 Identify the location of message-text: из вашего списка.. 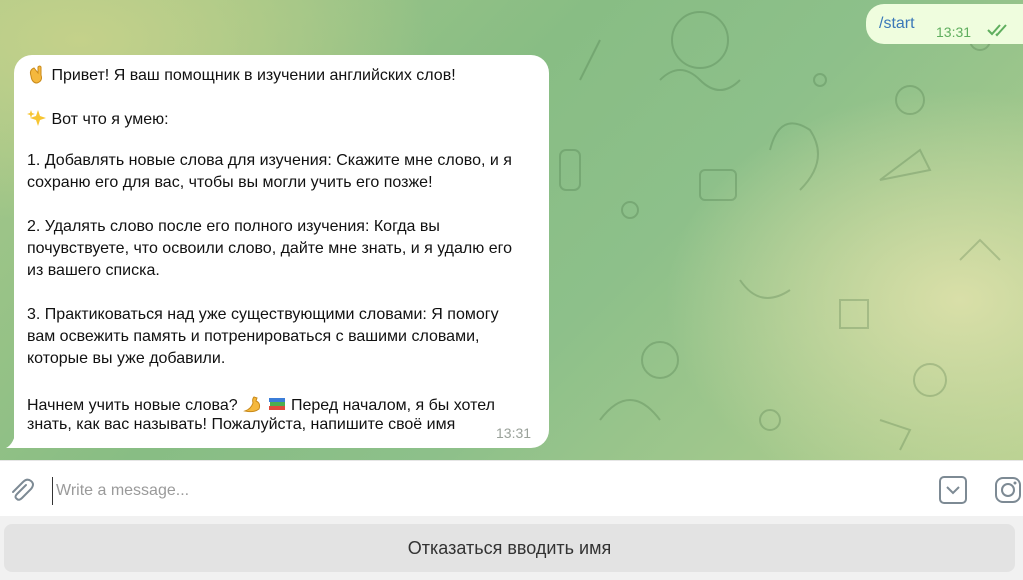
(93, 270).